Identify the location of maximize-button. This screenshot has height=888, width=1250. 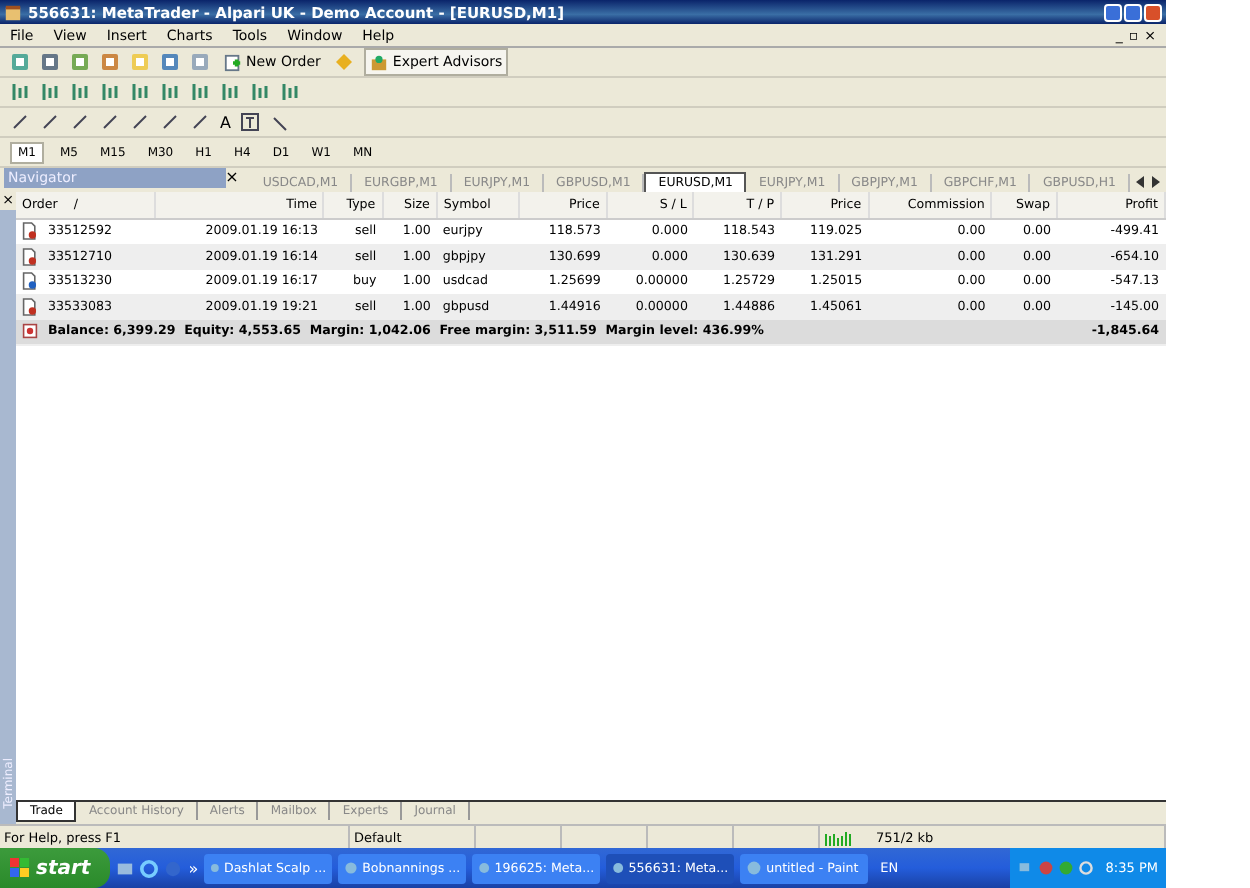
(1133, 12).